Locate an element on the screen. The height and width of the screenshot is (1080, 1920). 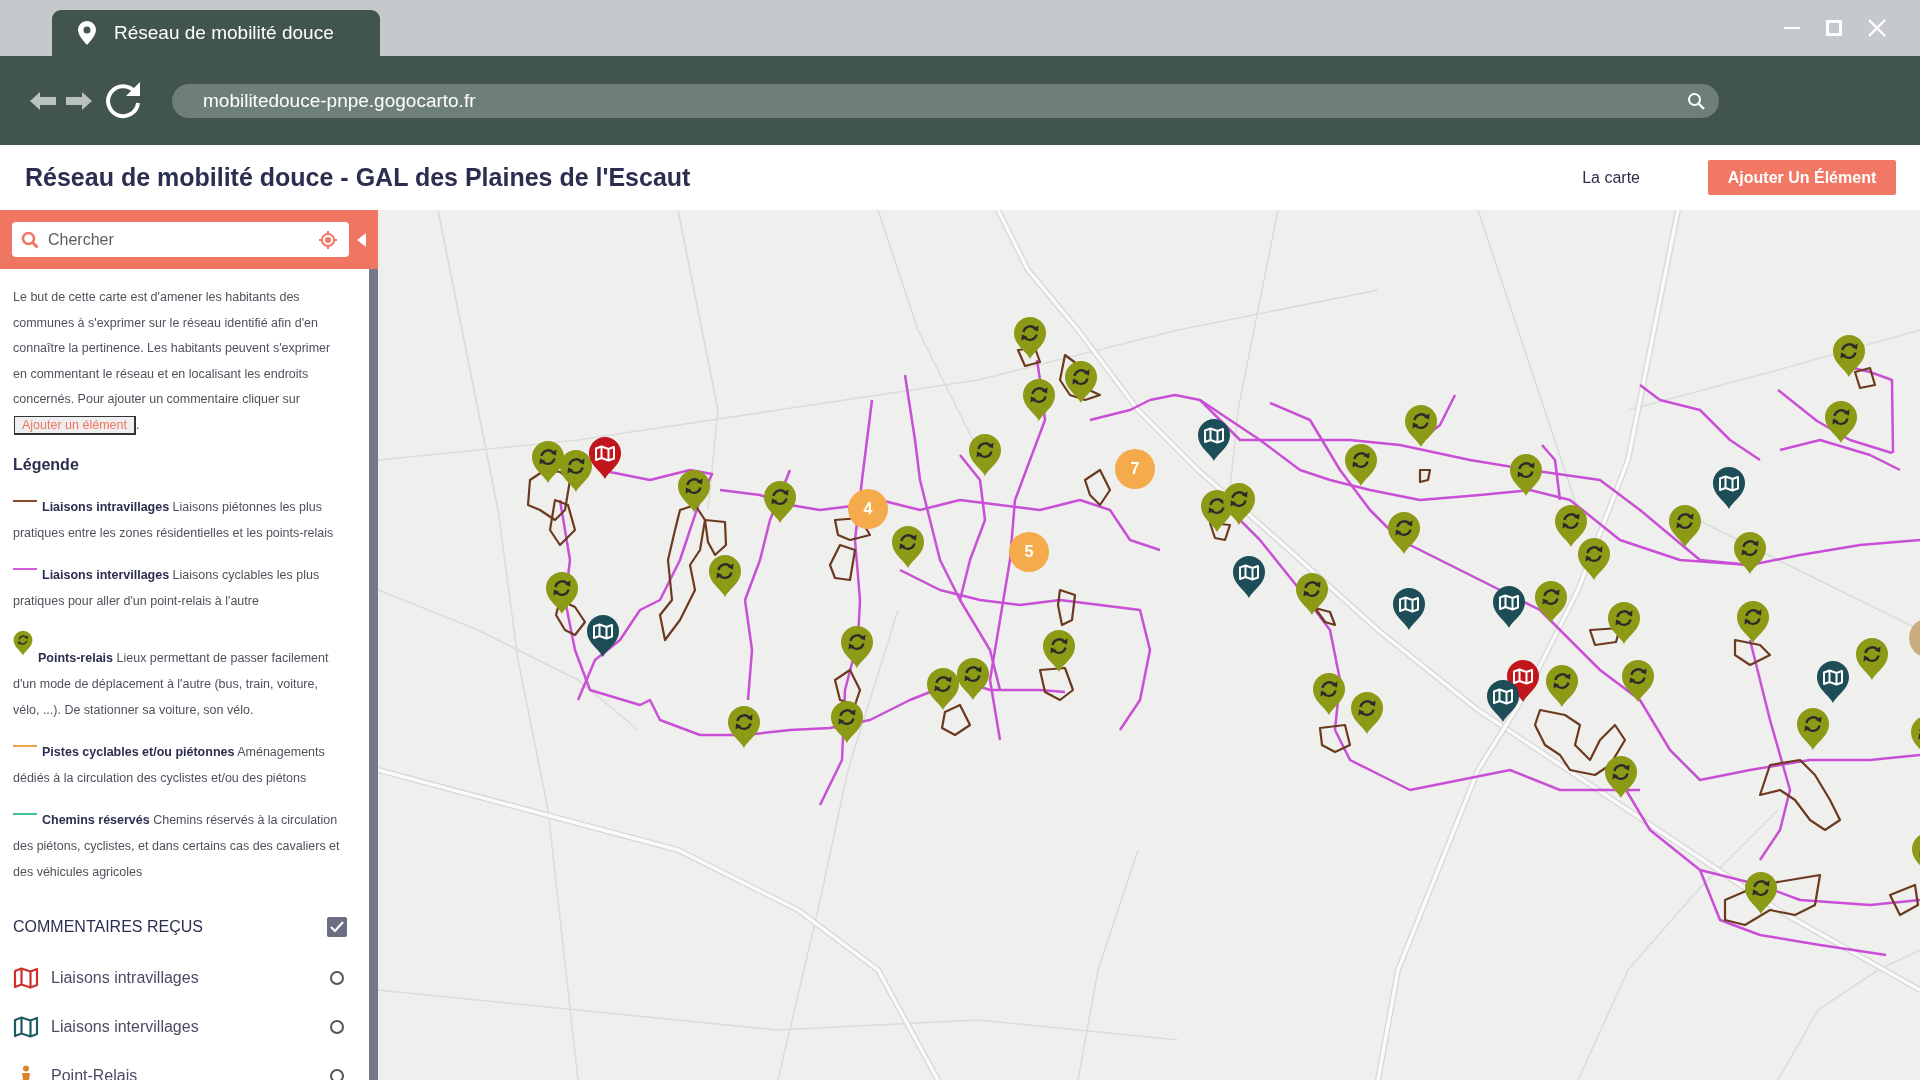
cluster-marker-icon is located at coordinates (1914, 638).